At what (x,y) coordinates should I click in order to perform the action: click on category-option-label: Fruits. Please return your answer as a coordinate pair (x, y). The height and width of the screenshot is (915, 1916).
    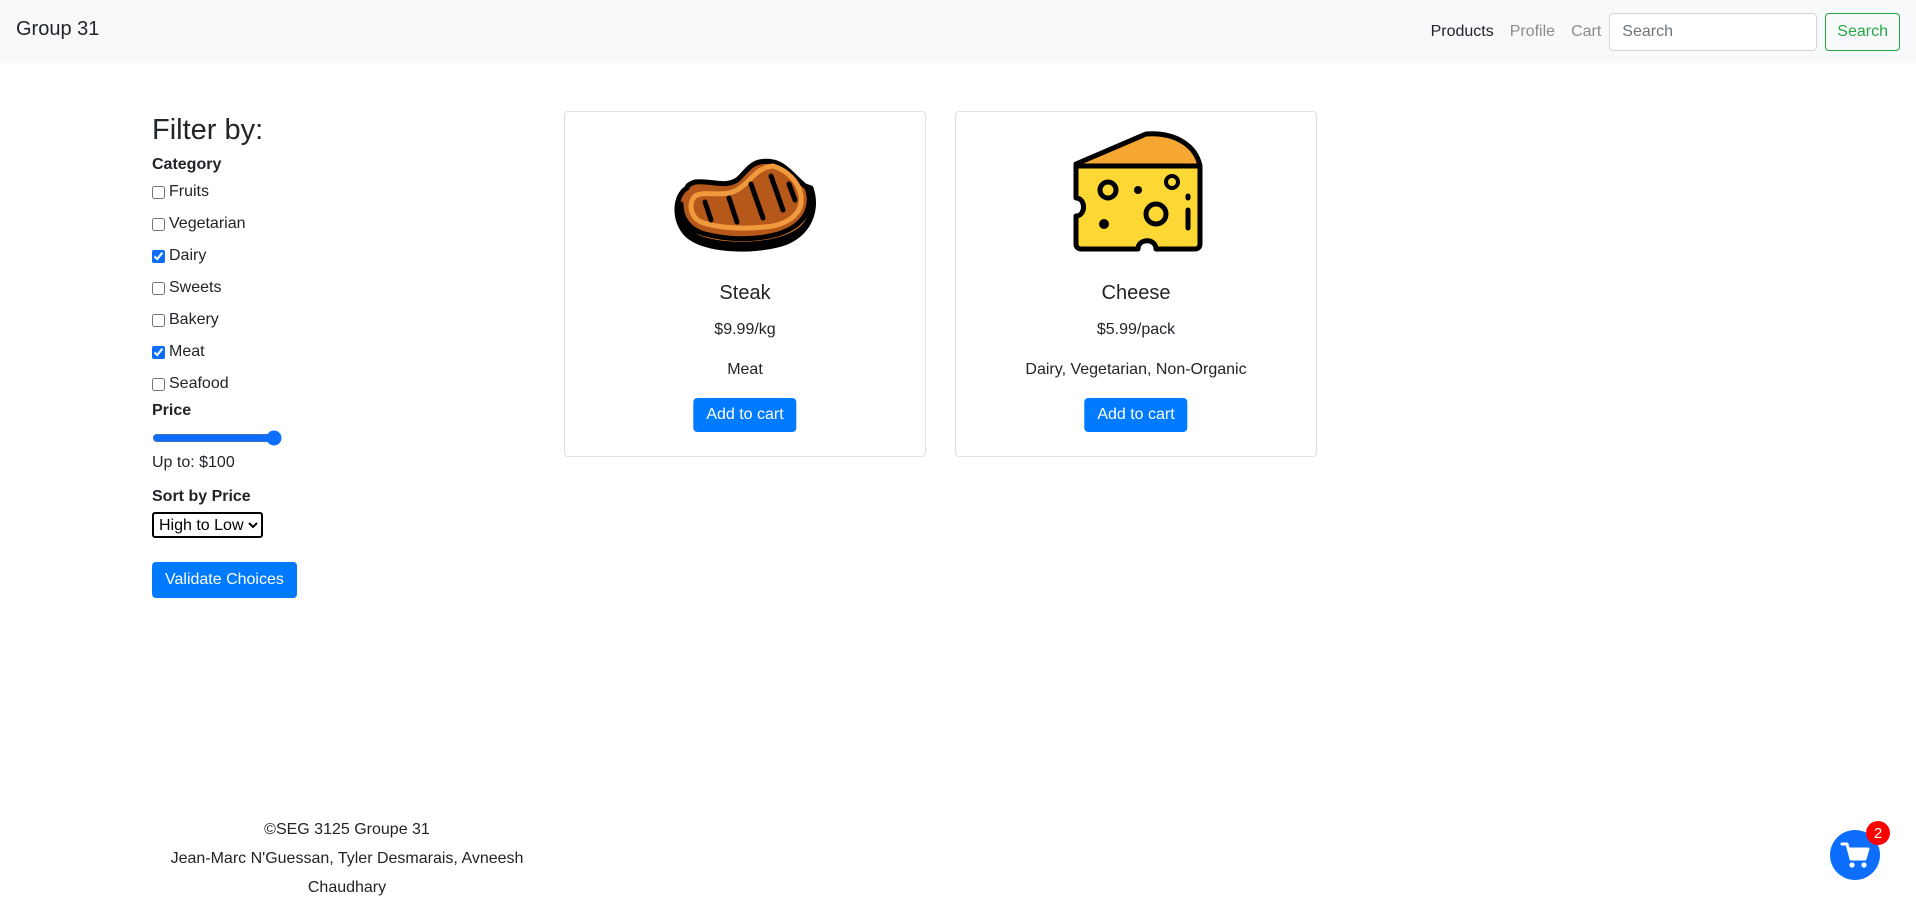
    Looking at the image, I should click on (189, 191).